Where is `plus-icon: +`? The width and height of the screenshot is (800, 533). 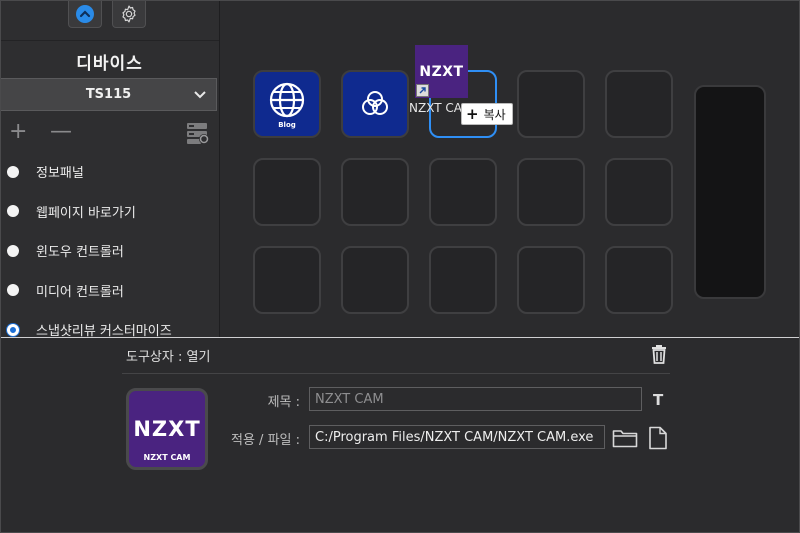
plus-icon: + is located at coordinates (472, 114).